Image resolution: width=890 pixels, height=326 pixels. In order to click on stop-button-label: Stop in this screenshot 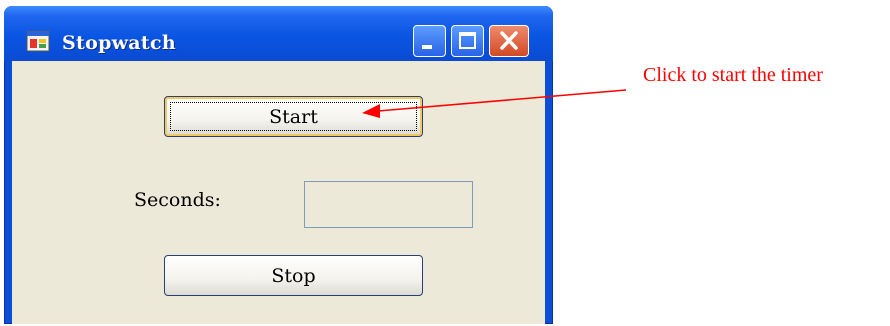, I will do `click(293, 275)`.